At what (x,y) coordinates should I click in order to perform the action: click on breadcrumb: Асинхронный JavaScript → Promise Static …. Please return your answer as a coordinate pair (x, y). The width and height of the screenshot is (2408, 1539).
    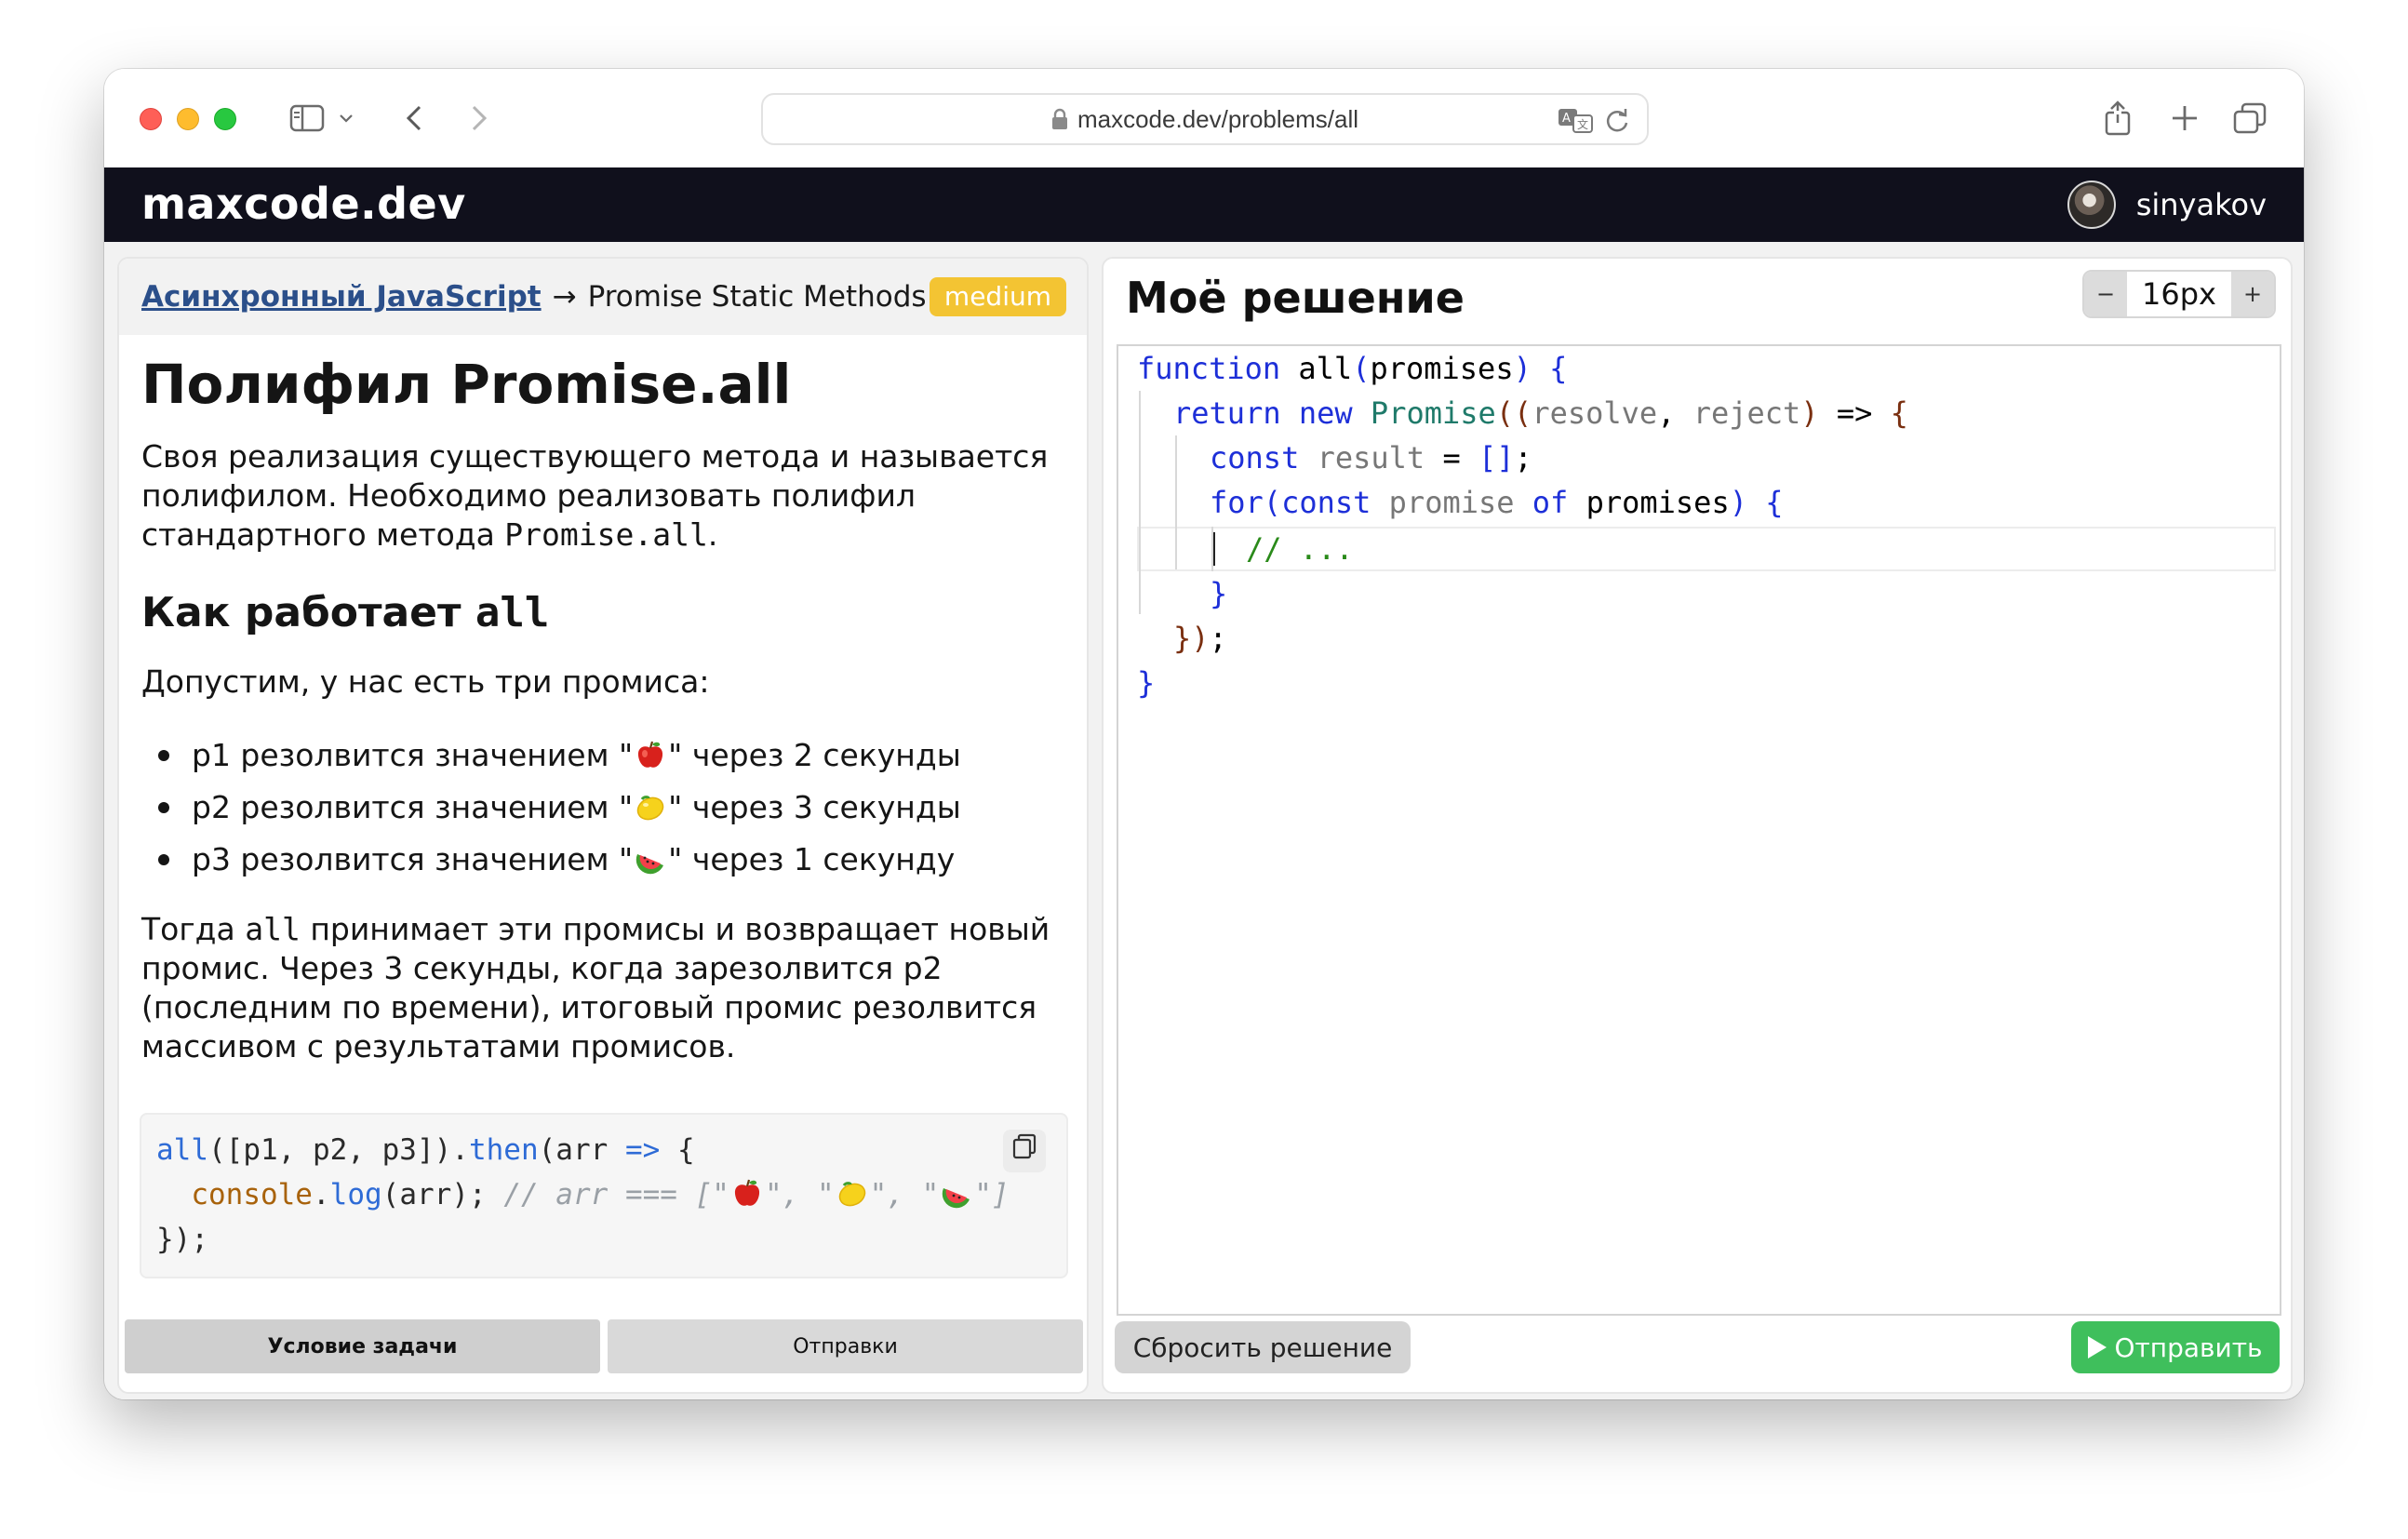
    Looking at the image, I should click on (603, 297).